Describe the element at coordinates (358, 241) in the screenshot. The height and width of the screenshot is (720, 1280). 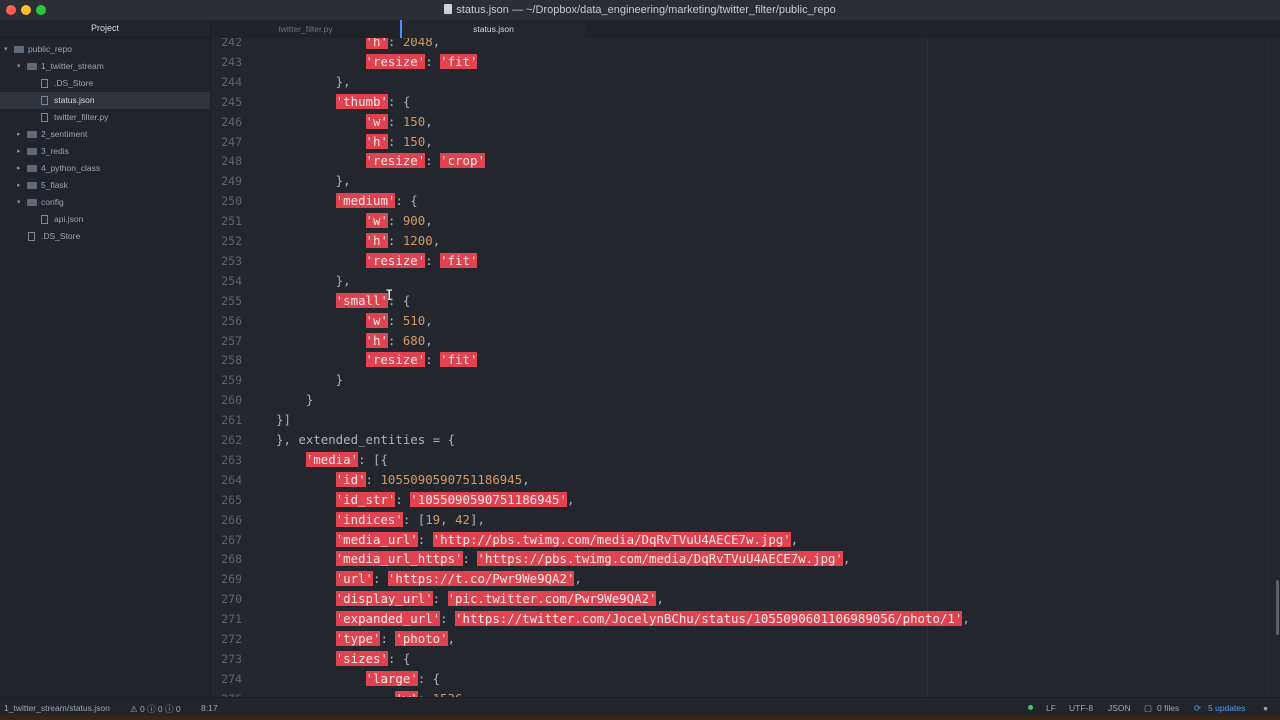
I see `code-text: 'h': 1200,` at that location.